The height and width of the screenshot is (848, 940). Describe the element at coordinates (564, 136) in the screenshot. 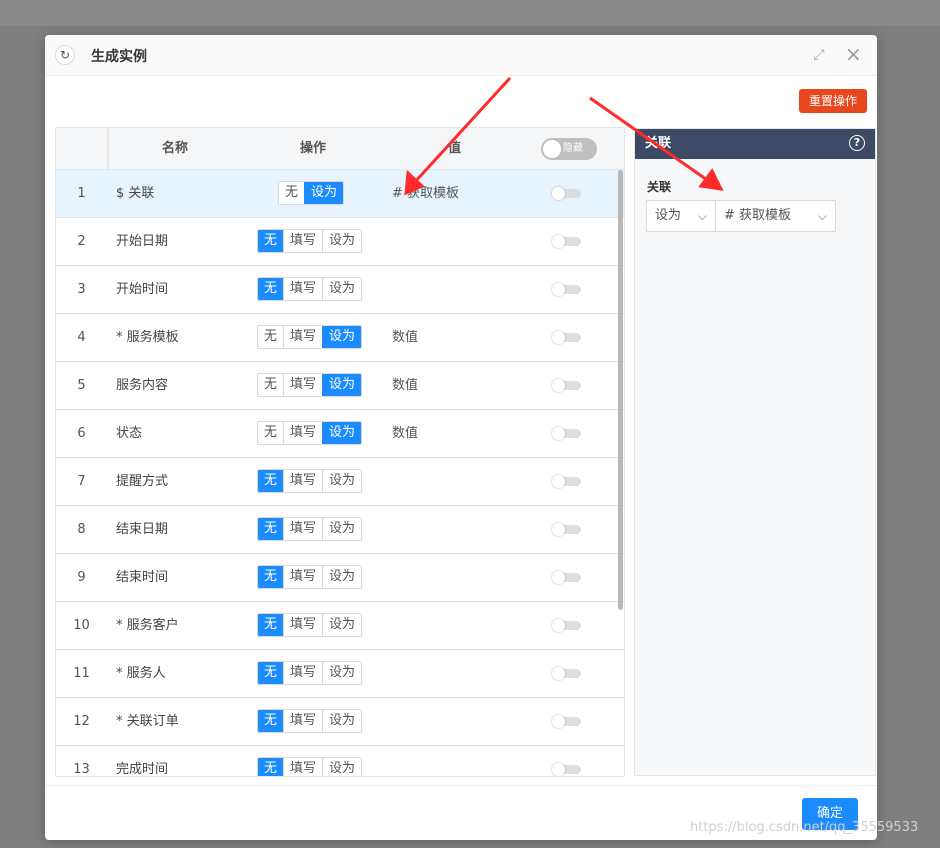

I see `annotation-arrows` at that location.